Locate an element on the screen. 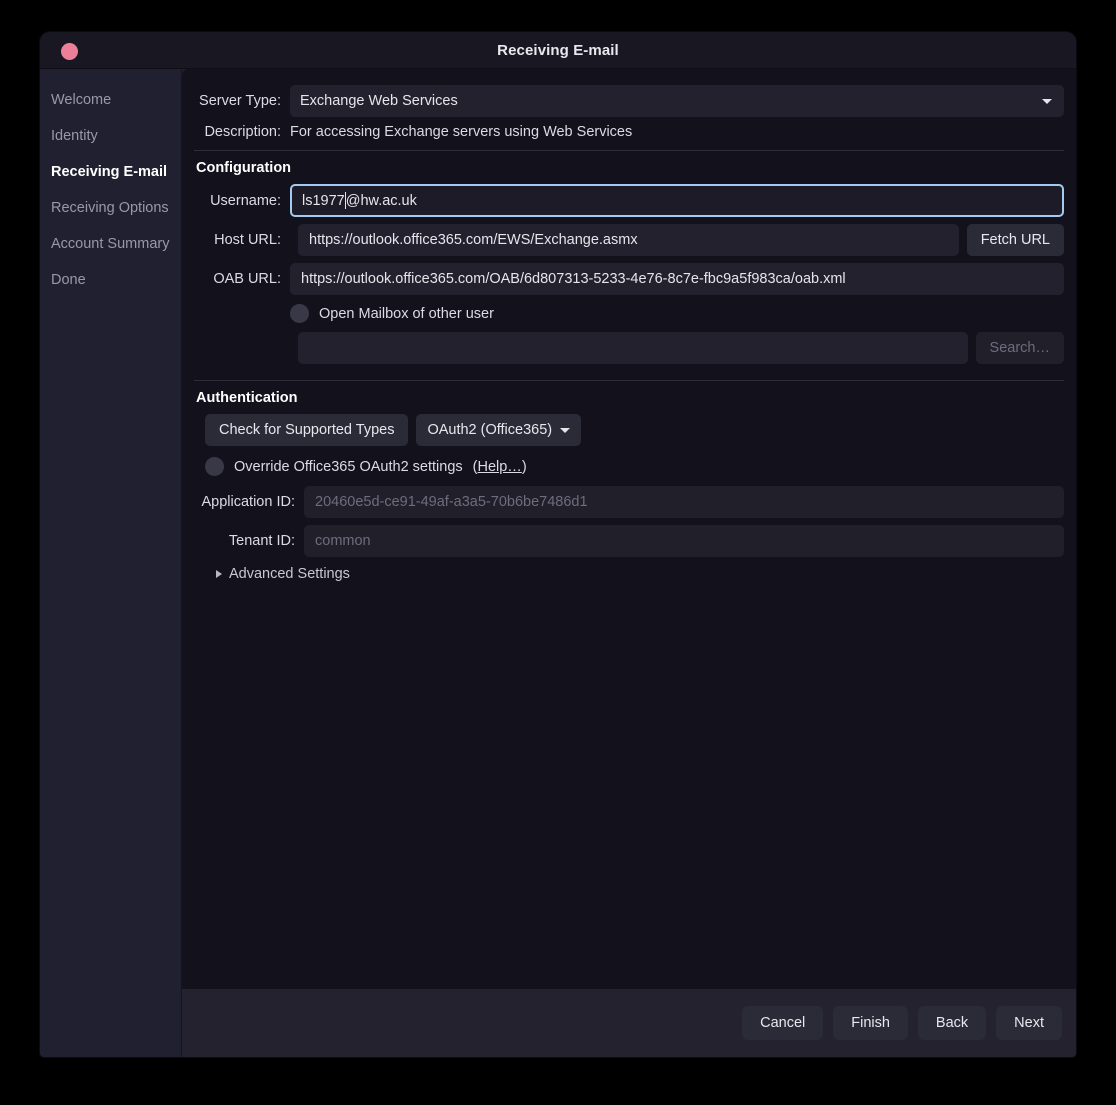  override-oauth2-checkbox is located at coordinates (214, 466).